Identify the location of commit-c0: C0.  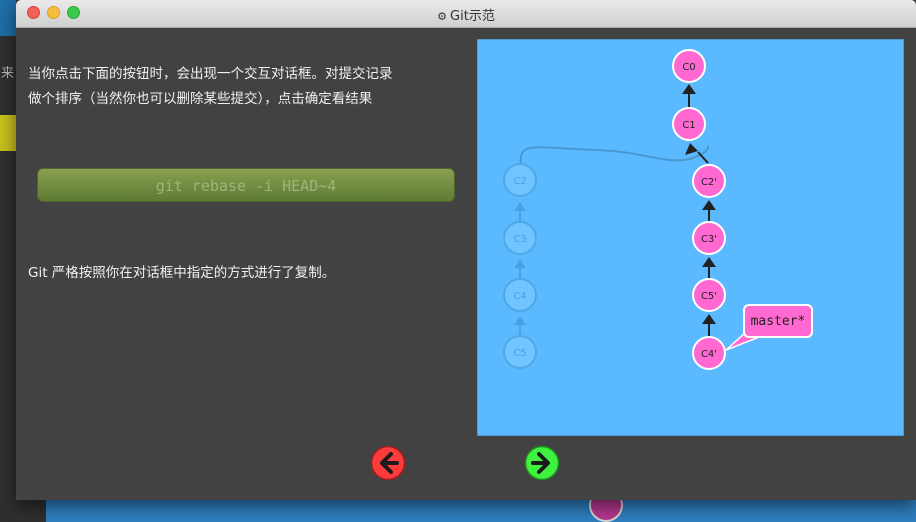
(689, 66).